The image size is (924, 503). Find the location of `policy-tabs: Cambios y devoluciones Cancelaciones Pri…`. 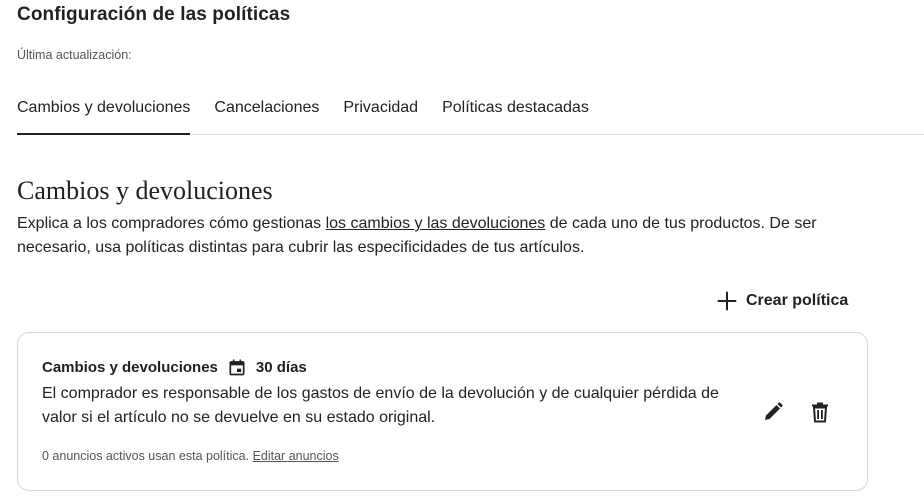

policy-tabs: Cambios y devoluciones Cancelaciones Pri… is located at coordinates (470, 116).